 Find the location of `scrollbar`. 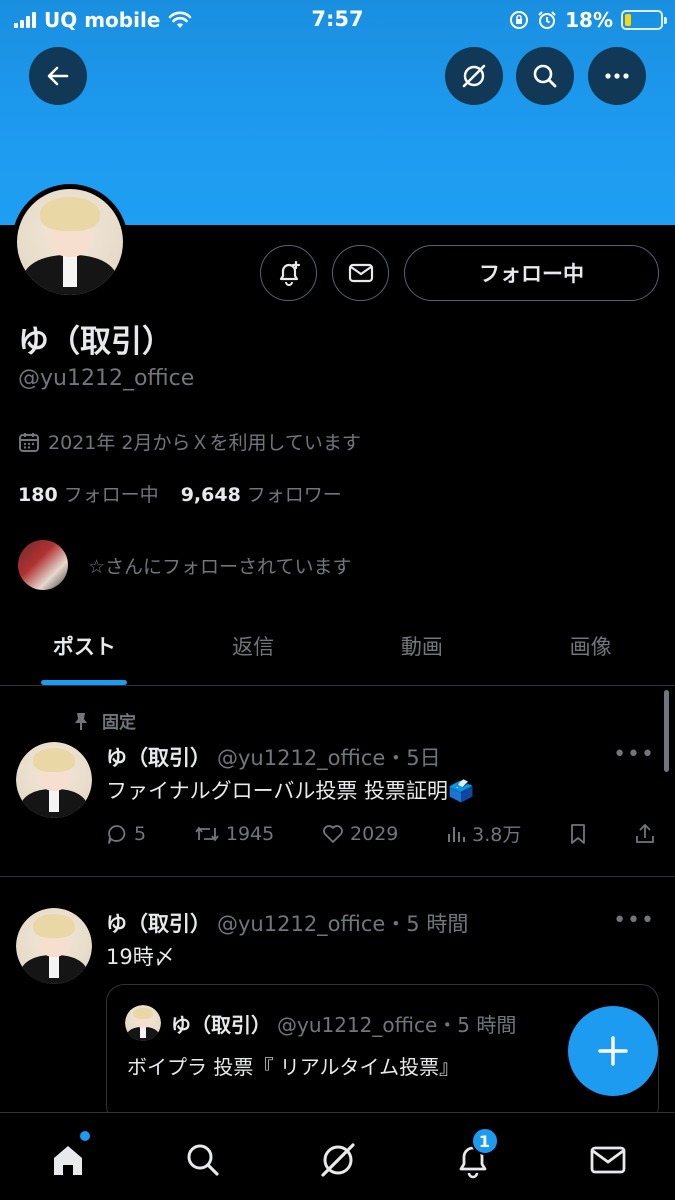

scrollbar is located at coordinates (666, 731).